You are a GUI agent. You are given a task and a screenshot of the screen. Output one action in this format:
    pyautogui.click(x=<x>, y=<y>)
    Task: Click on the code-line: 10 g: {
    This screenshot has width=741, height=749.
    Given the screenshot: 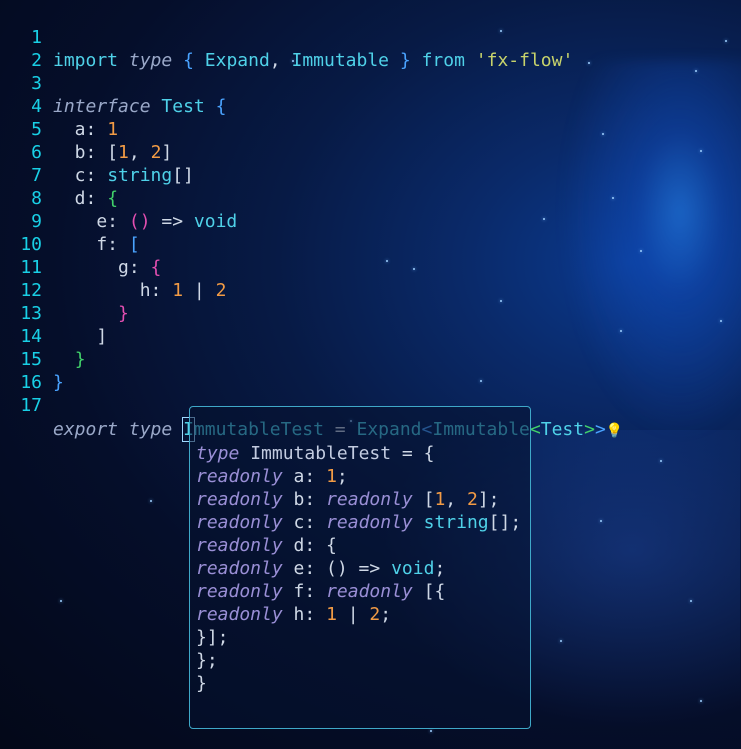 What is the action you would take?
    pyautogui.click(x=370, y=244)
    